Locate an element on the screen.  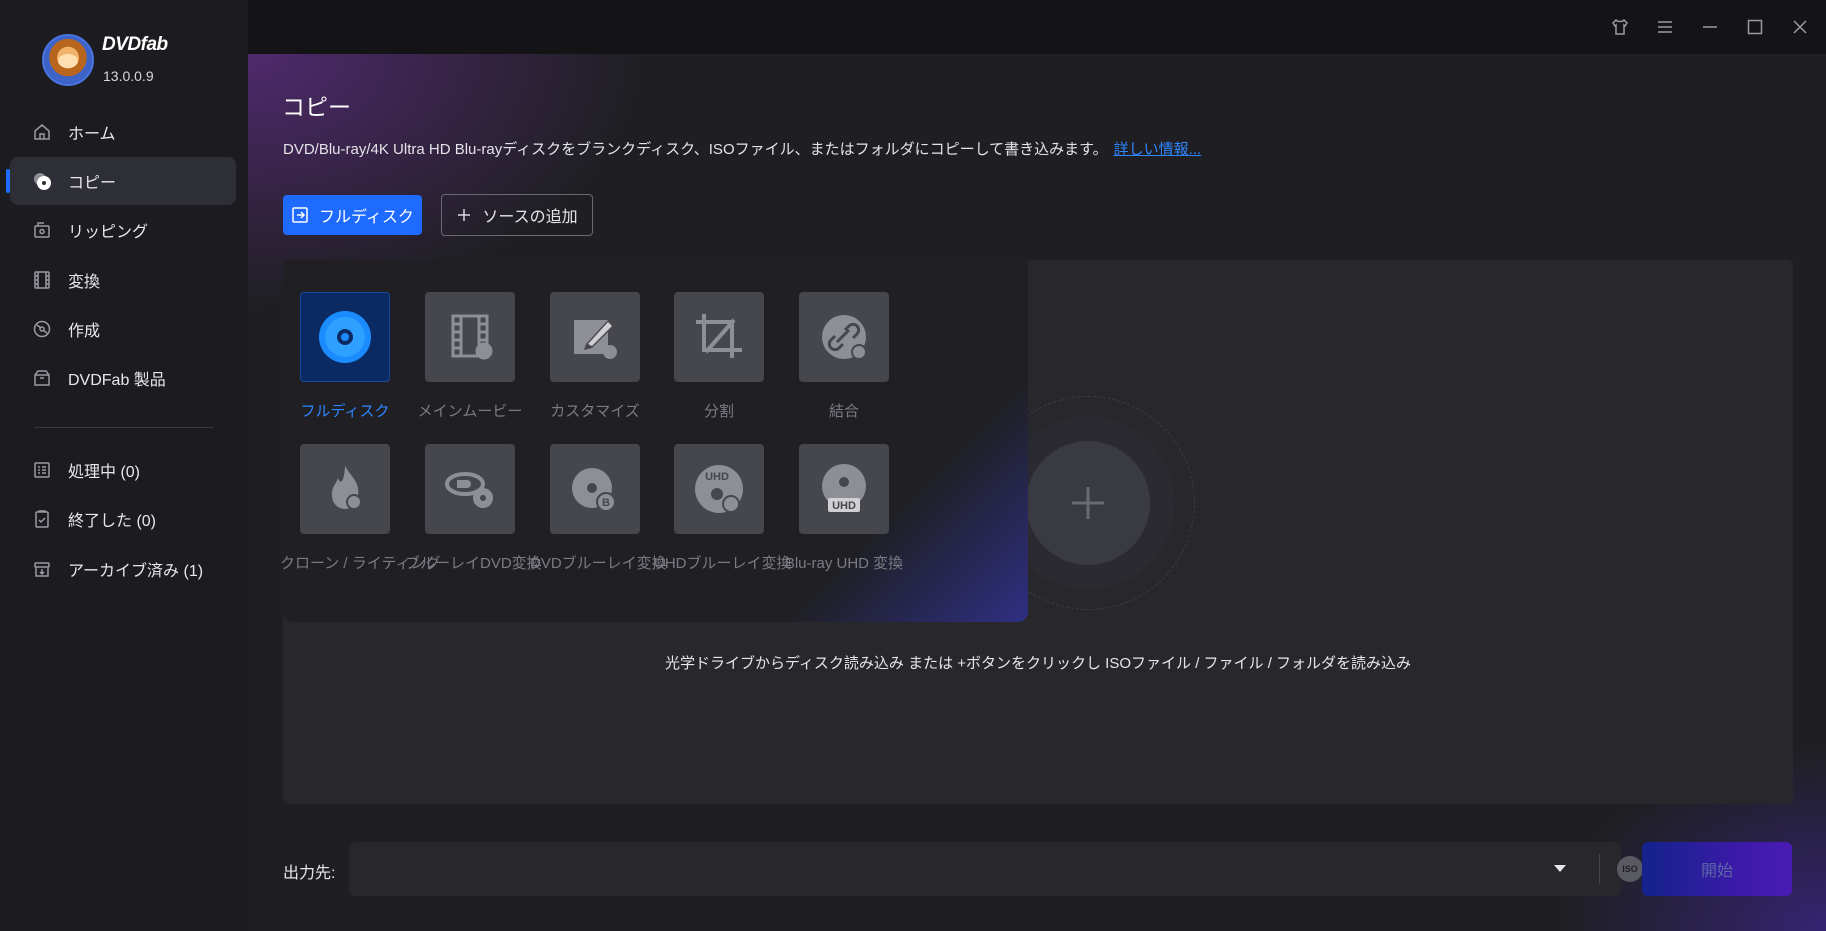
archive-icon is located at coordinates (42, 569).